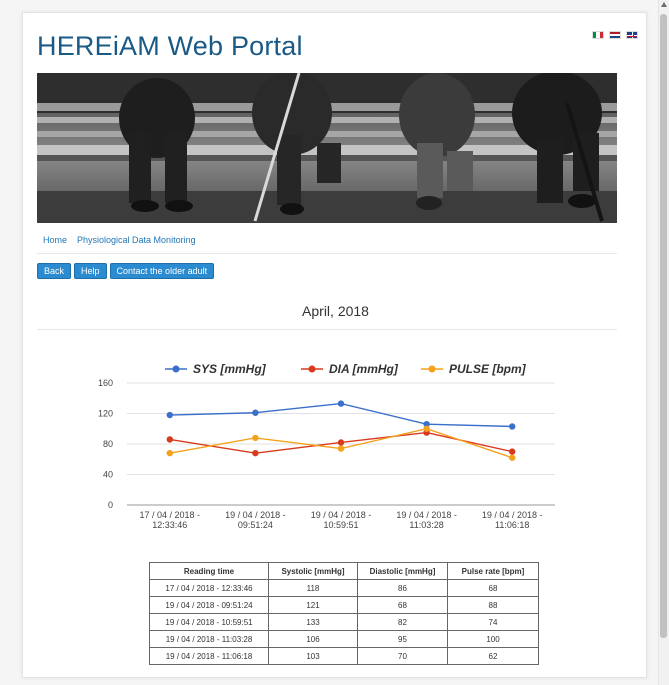 Image resolution: width=669 pixels, height=685 pixels. What do you see at coordinates (110, 505) in the screenshot?
I see `y-tick-label: 0` at bounding box center [110, 505].